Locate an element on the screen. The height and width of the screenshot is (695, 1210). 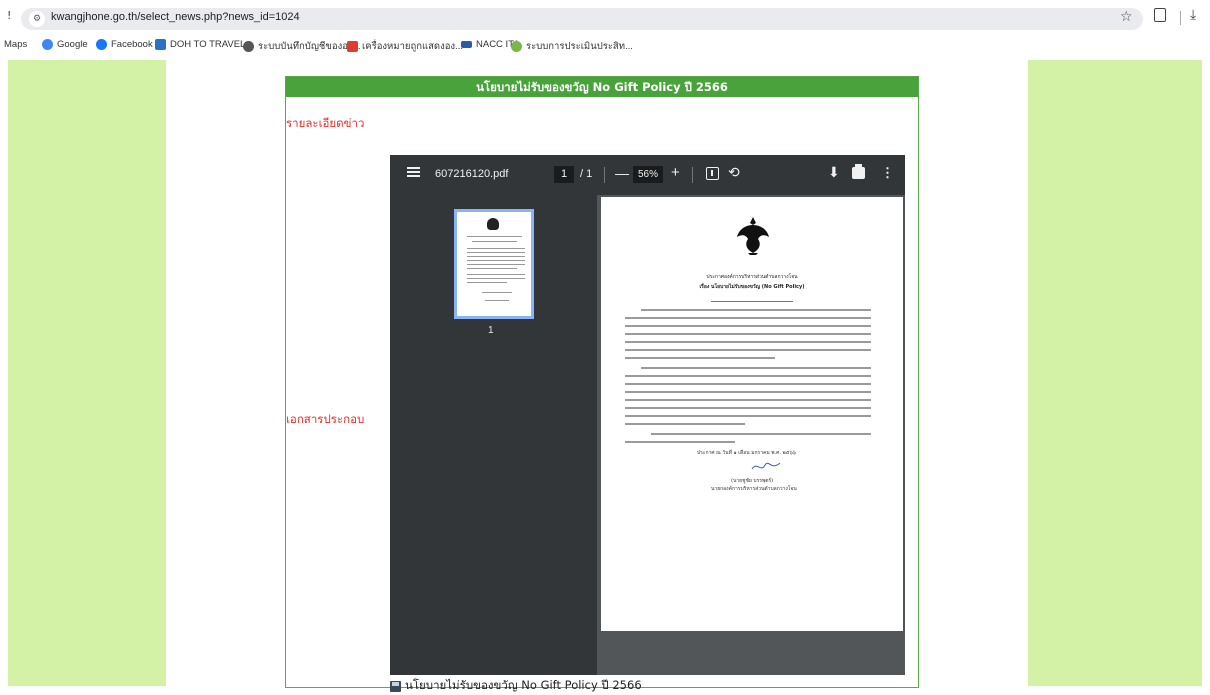
detail-label: รายละเอียดข่าว is located at coordinates (325, 123).